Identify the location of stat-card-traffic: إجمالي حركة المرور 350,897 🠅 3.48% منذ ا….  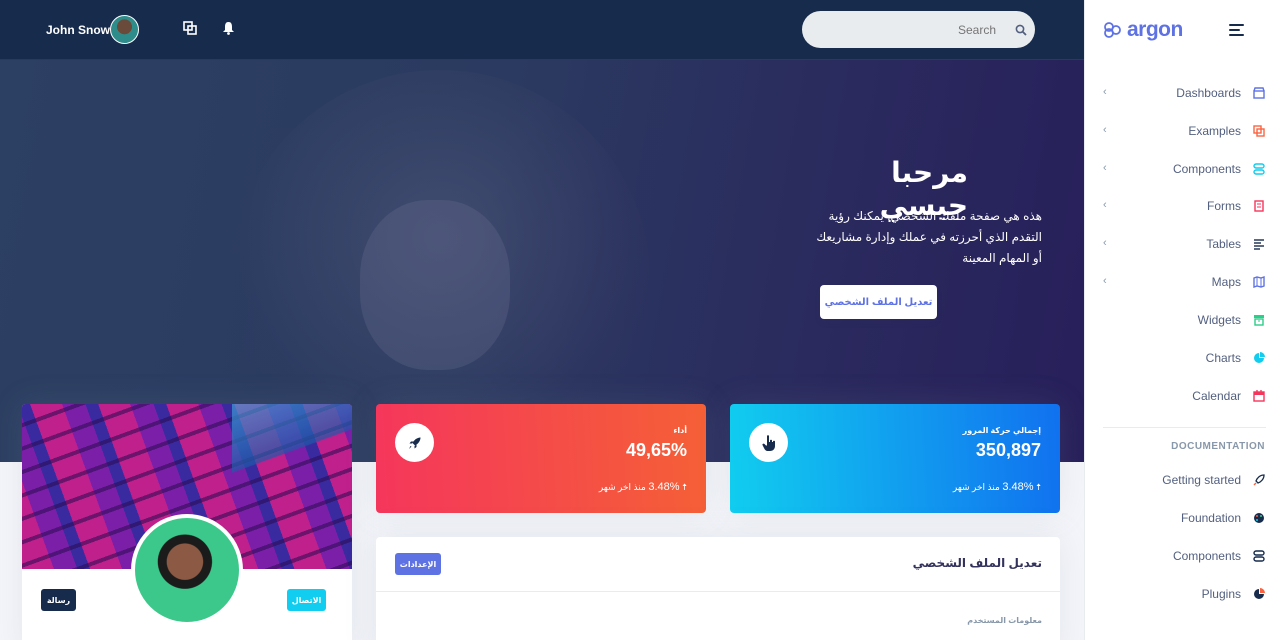
(895, 458).